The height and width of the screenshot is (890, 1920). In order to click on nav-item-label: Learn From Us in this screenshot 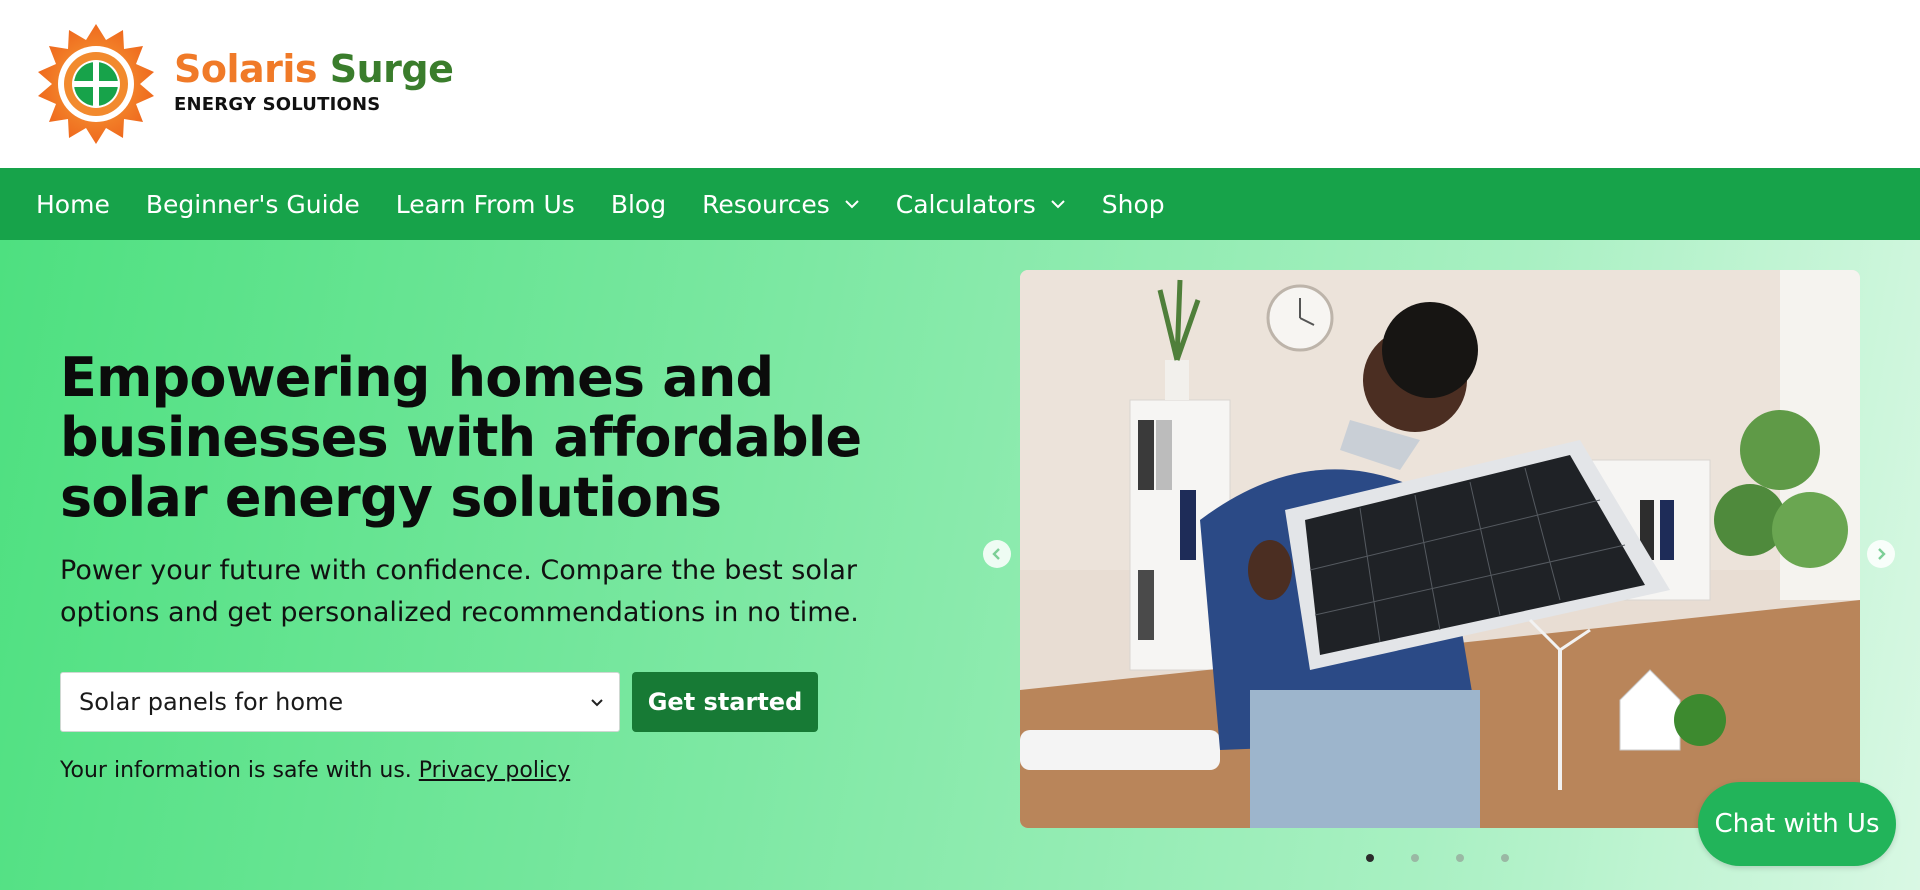, I will do `click(485, 204)`.